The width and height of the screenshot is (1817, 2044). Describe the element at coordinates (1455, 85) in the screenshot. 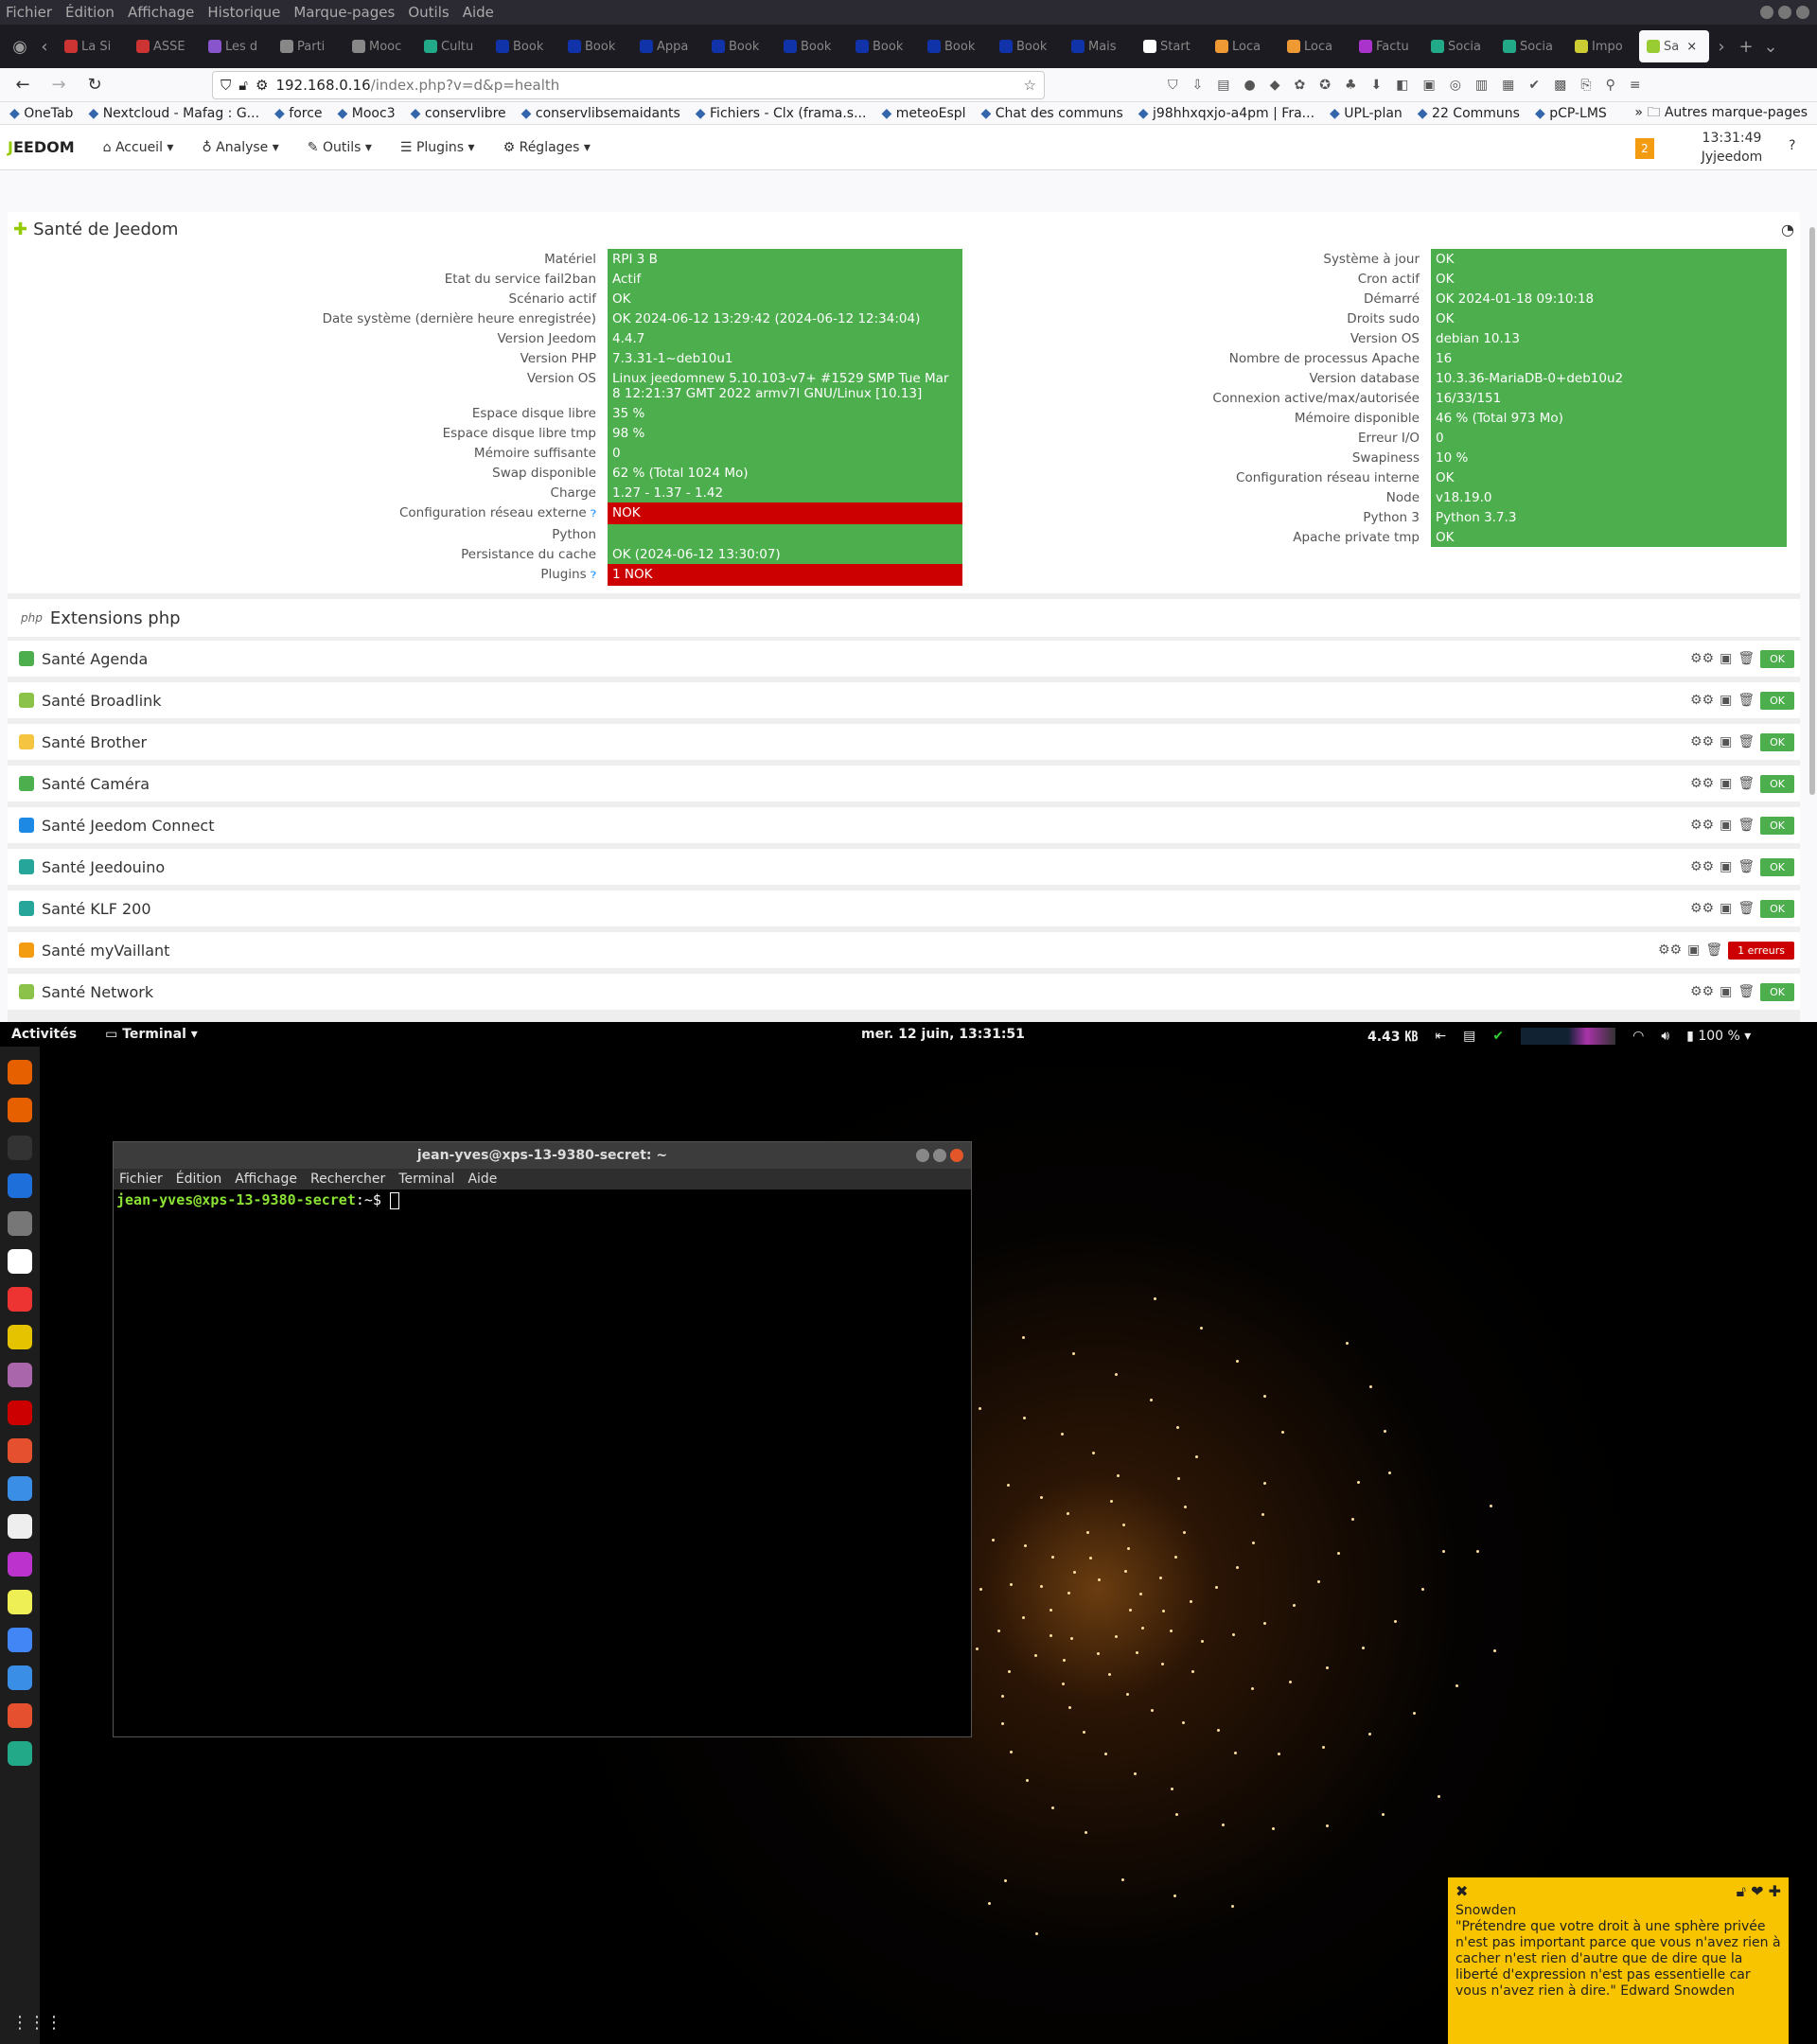

I see `extension-icon: ◎` at that location.